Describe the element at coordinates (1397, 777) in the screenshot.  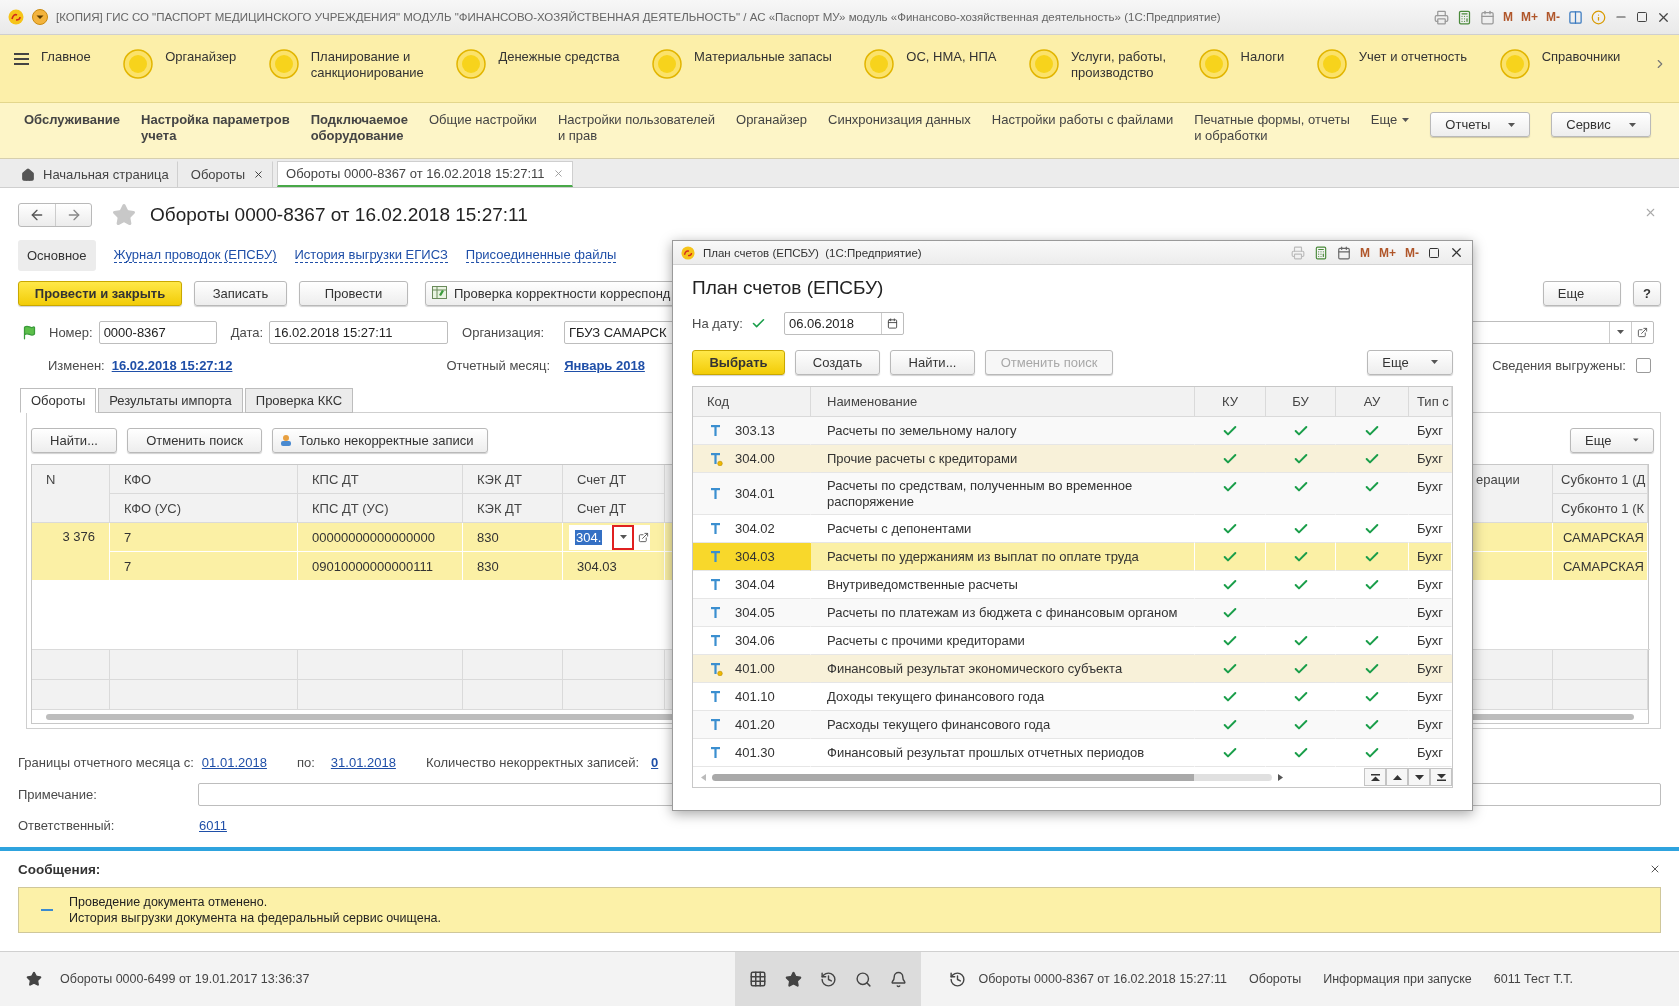
I see `previous-row-button` at that location.